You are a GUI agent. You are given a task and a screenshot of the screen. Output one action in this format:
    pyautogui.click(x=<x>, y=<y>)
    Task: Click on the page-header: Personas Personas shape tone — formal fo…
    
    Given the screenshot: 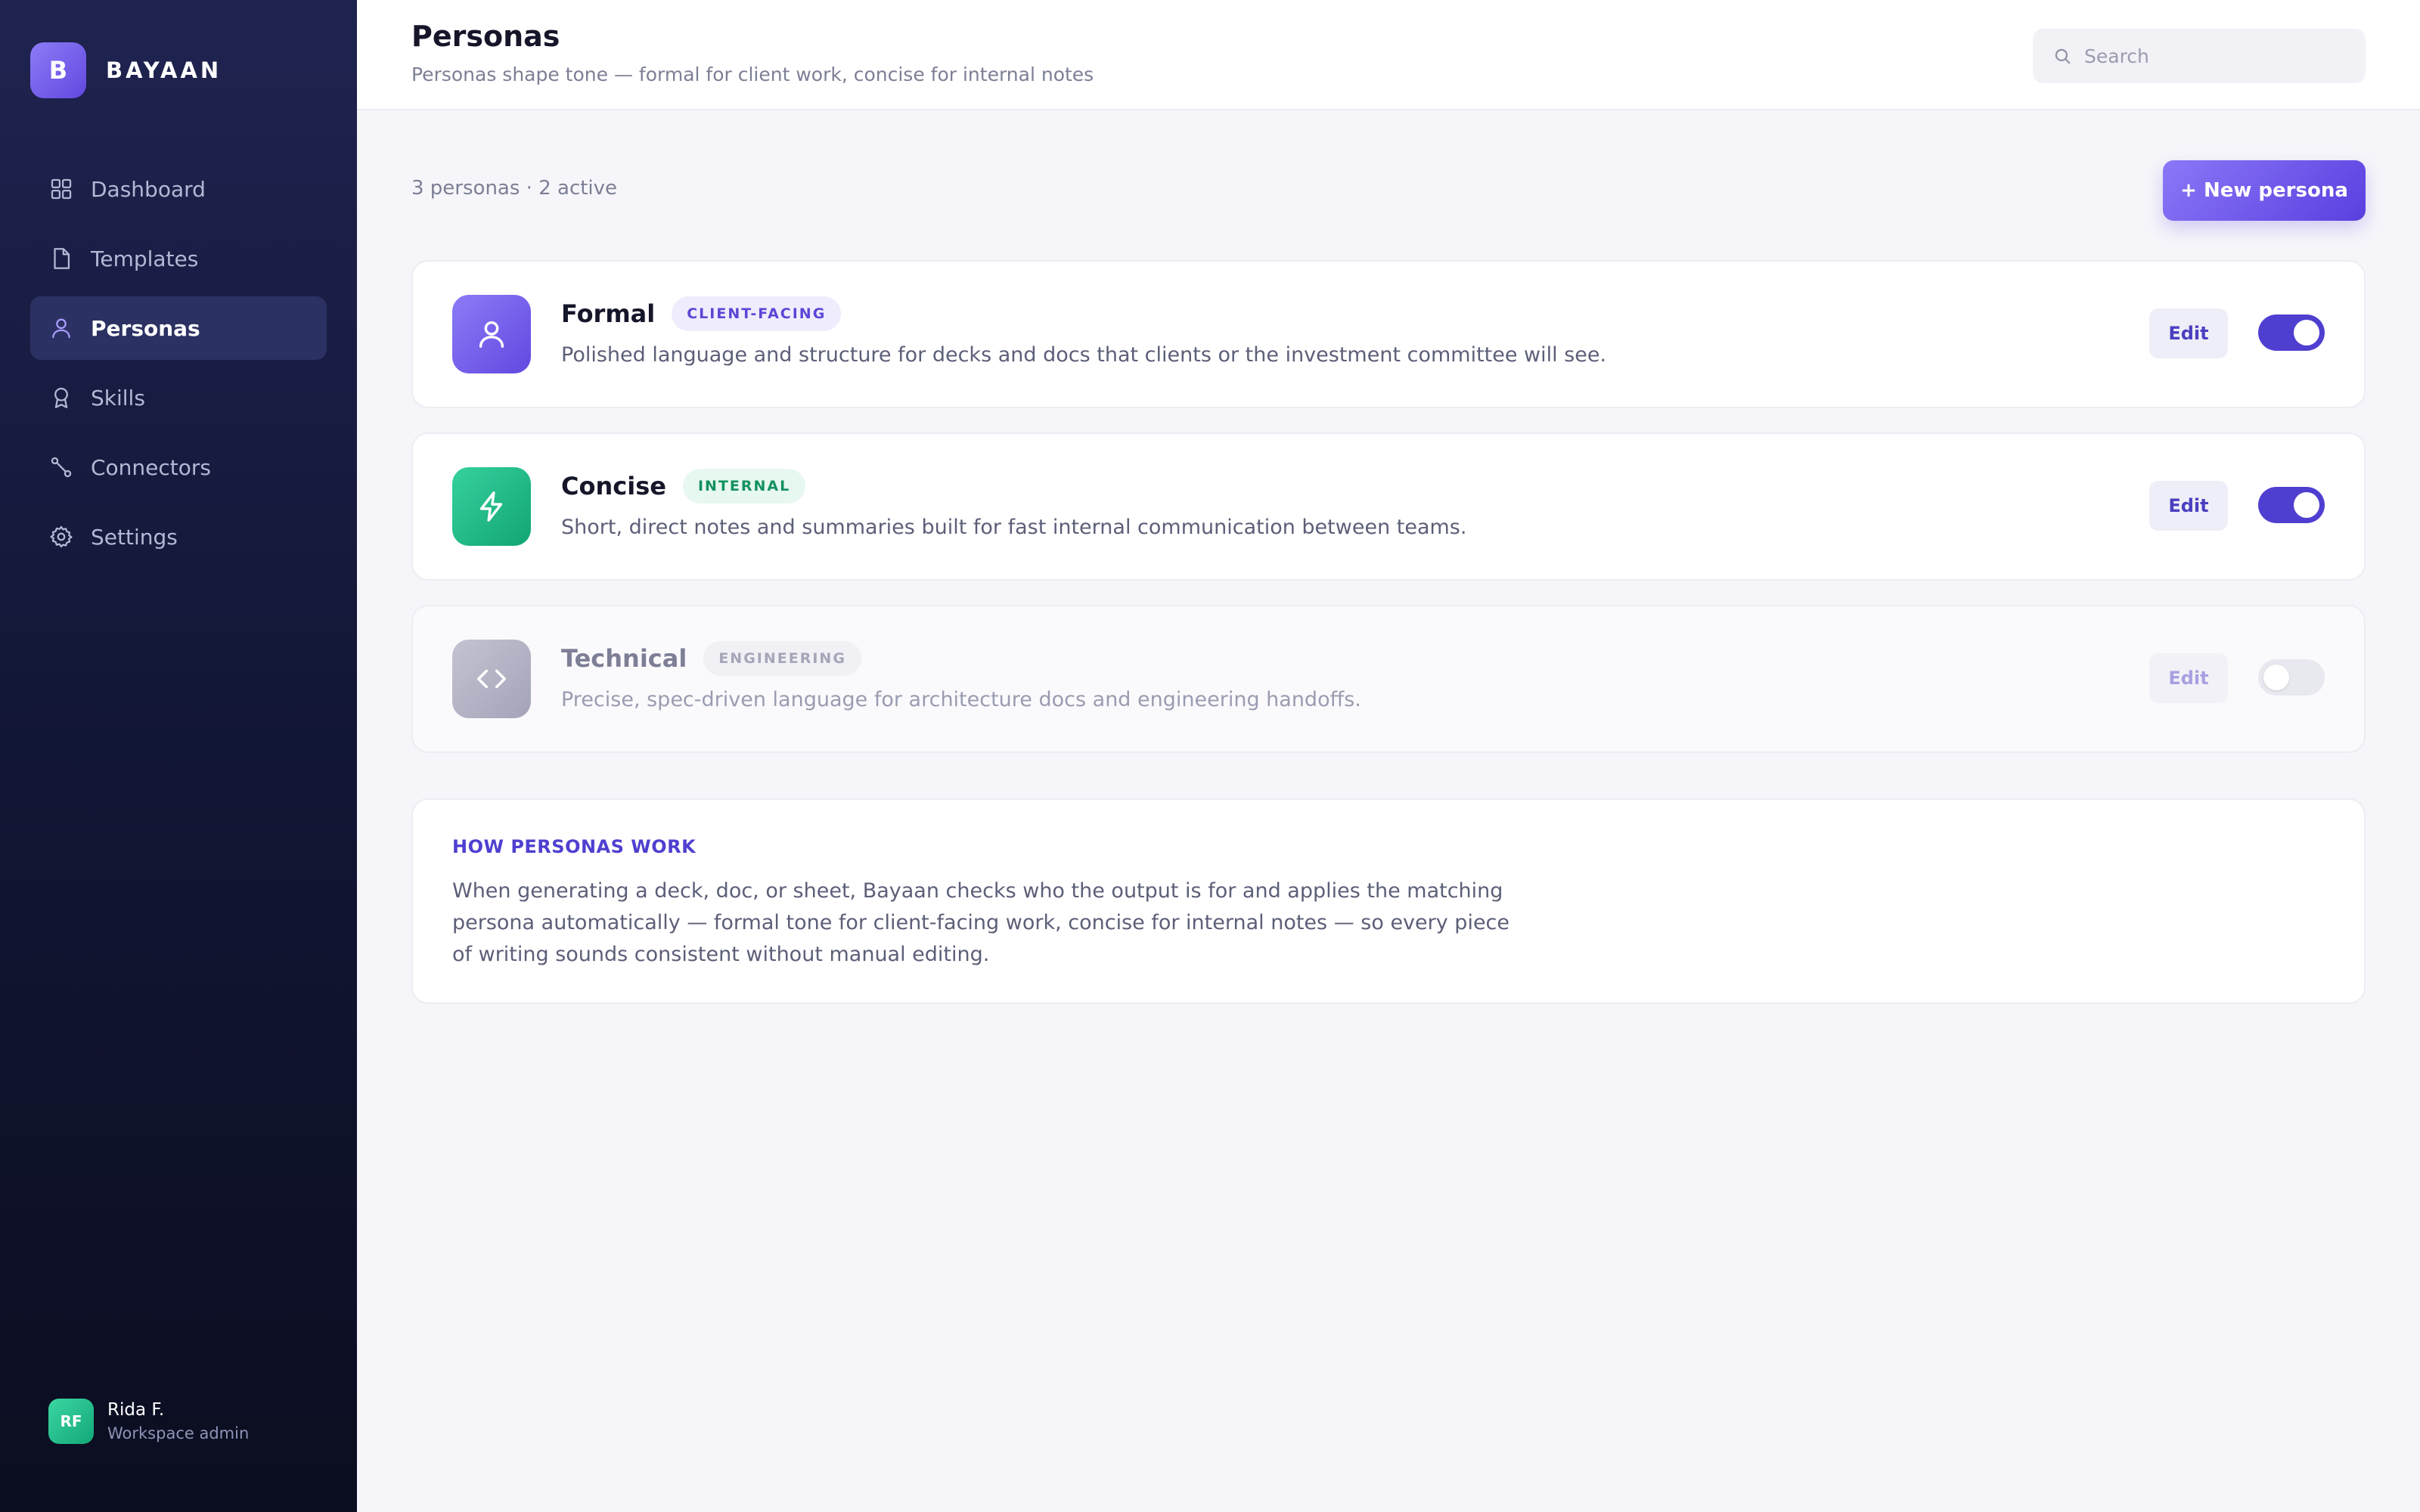 What is the action you would take?
    pyautogui.click(x=1388, y=55)
    